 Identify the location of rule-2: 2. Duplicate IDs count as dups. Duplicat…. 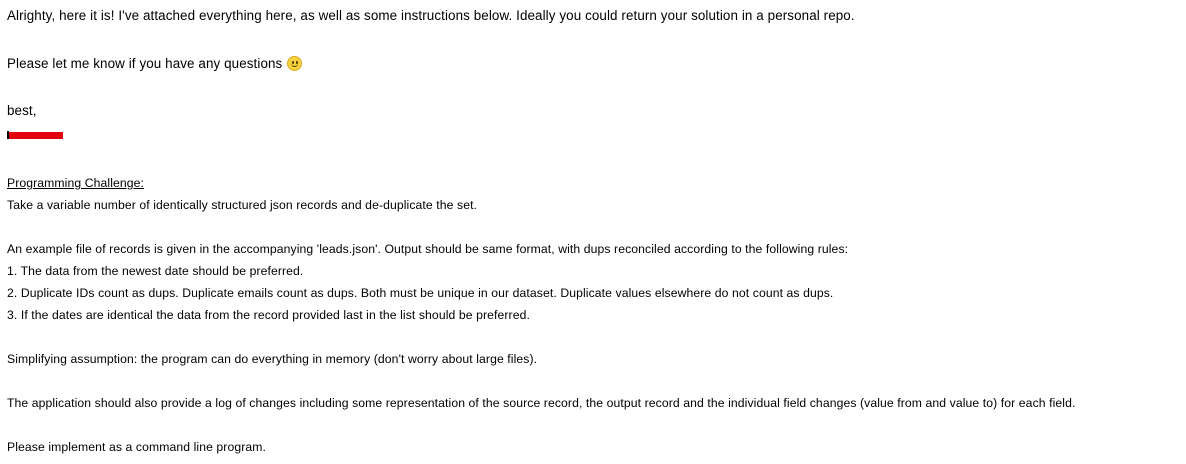
(420, 293).